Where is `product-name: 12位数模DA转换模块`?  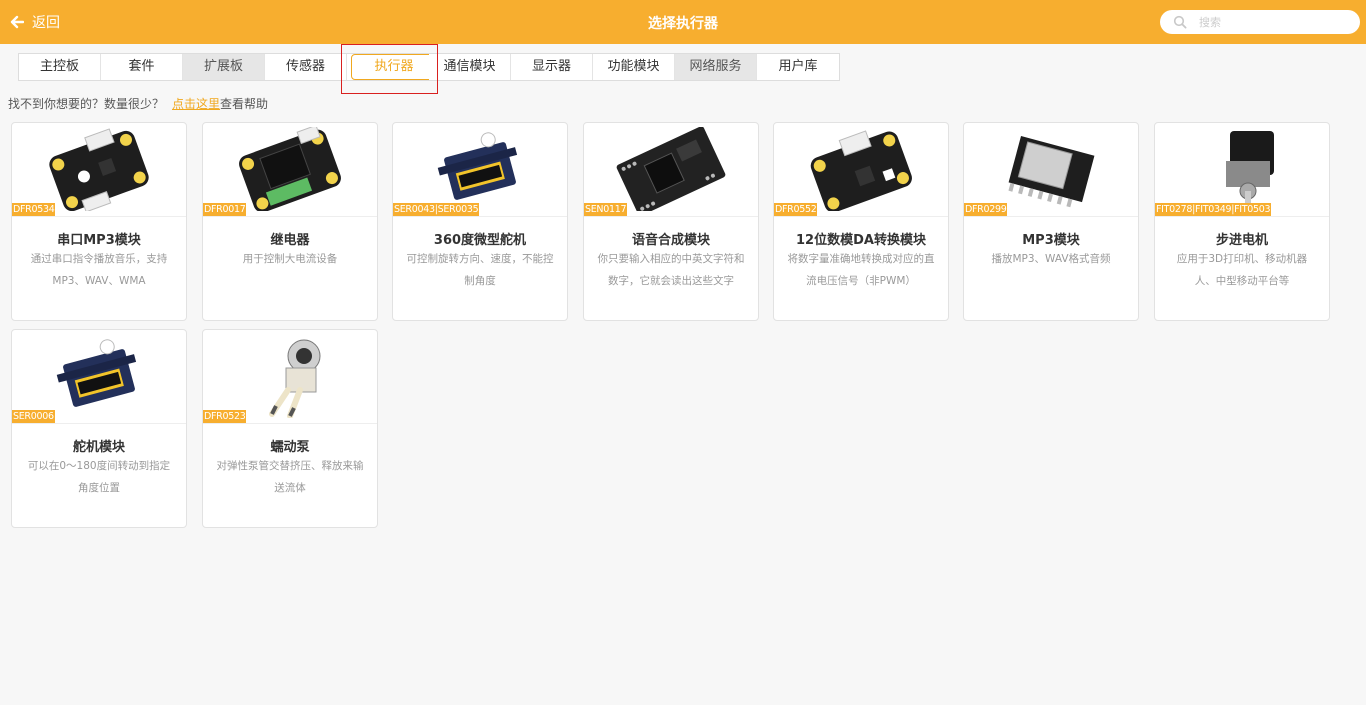 product-name: 12位数模DA转换模块 is located at coordinates (861, 240).